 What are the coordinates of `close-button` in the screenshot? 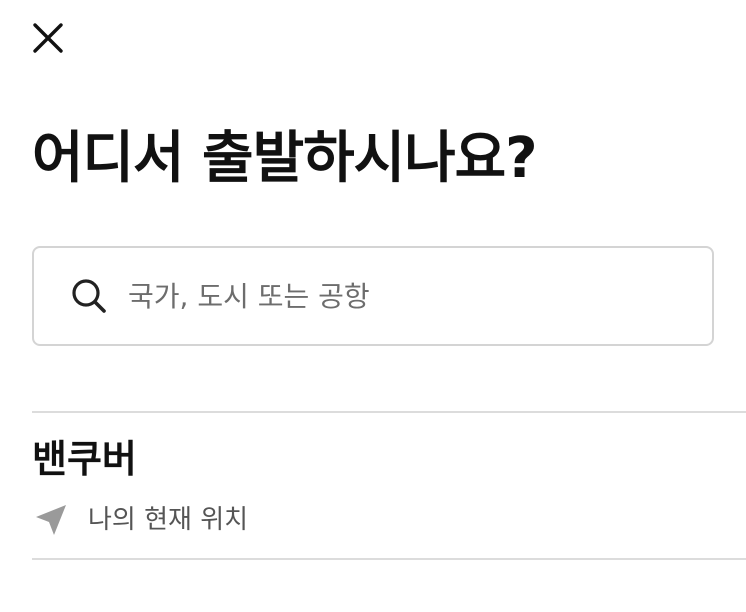 It's located at (48, 38).